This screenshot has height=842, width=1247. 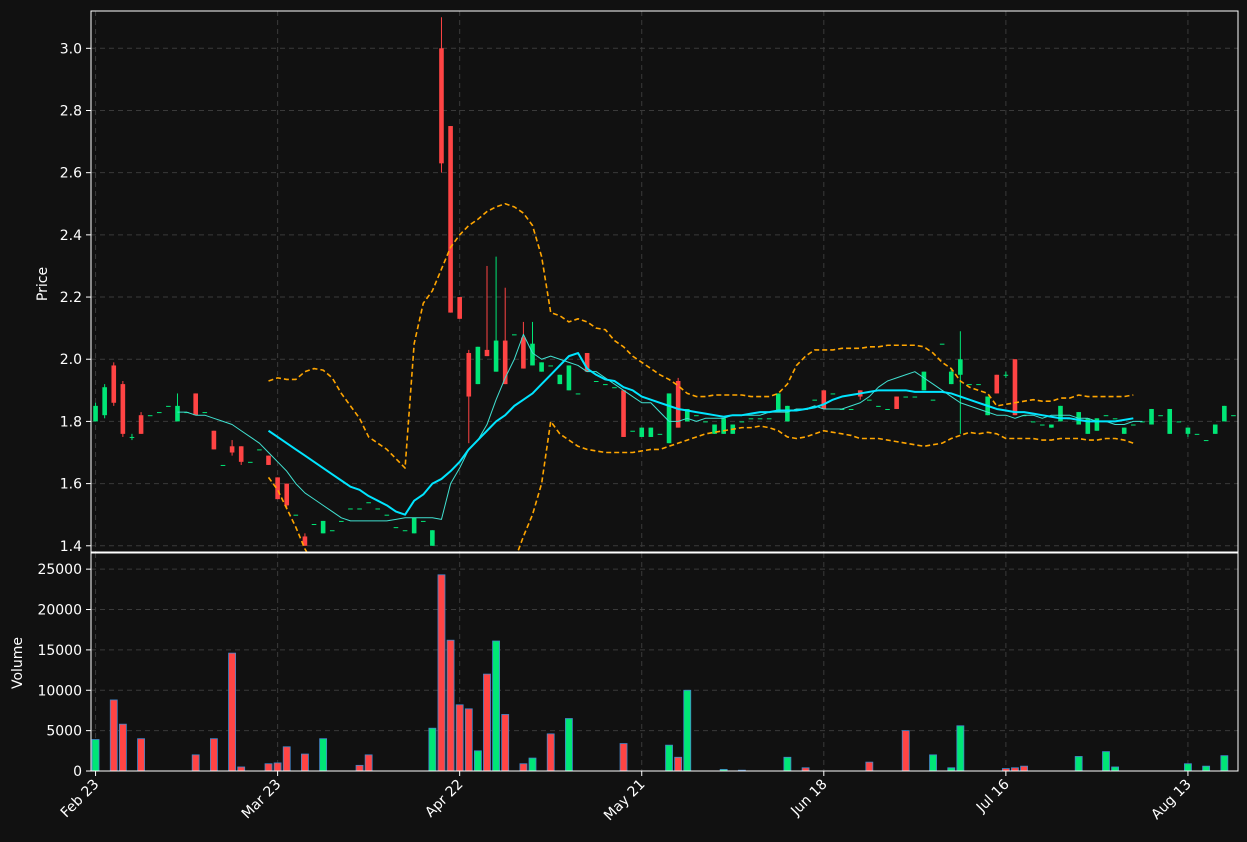 I want to click on price-tick-label: 2.2, so click(x=71, y=298).